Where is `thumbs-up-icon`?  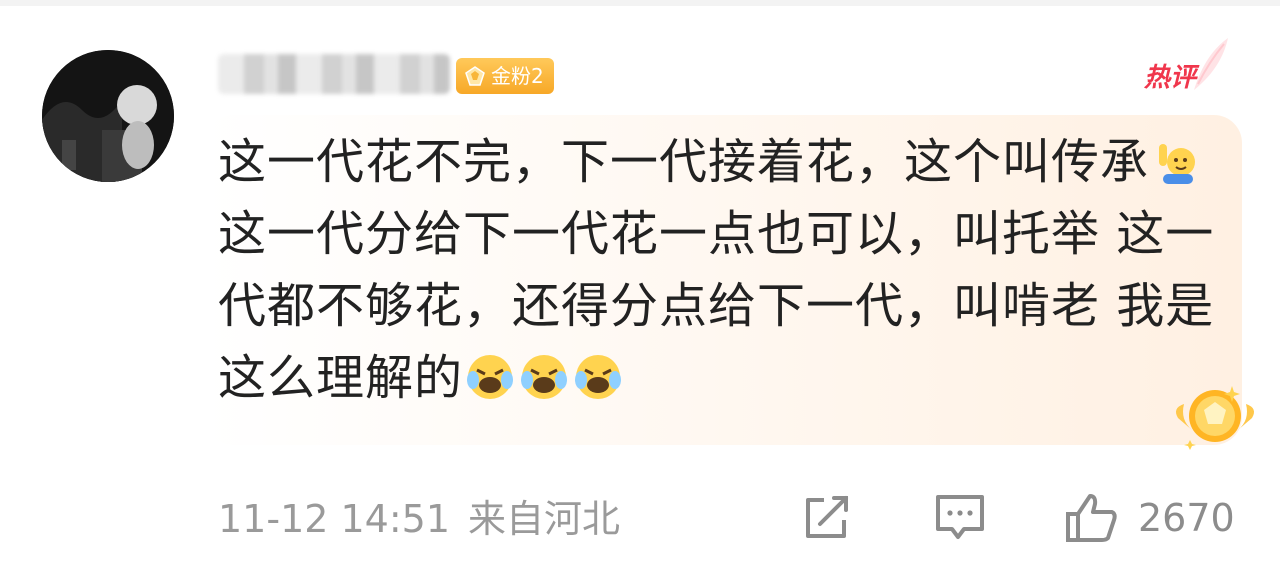
thumbs-up-icon is located at coordinates (1091, 518).